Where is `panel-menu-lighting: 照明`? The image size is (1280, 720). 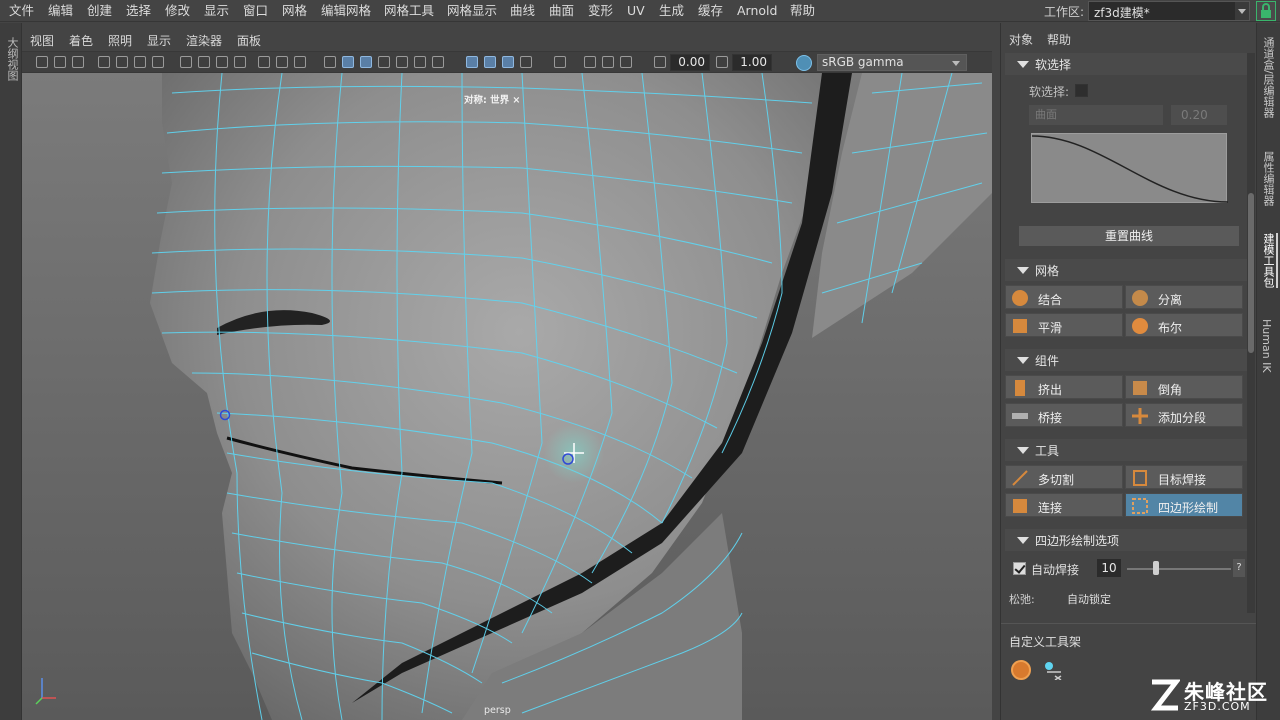
panel-menu-lighting: 照明 is located at coordinates (120, 40).